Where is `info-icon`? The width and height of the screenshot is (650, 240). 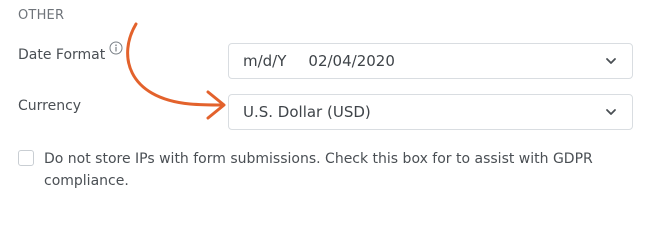
info-icon is located at coordinates (116, 48).